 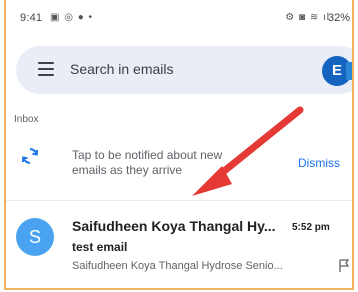 What do you see at coordinates (319, 163) in the screenshot?
I see `dismiss-button: Dismiss` at bounding box center [319, 163].